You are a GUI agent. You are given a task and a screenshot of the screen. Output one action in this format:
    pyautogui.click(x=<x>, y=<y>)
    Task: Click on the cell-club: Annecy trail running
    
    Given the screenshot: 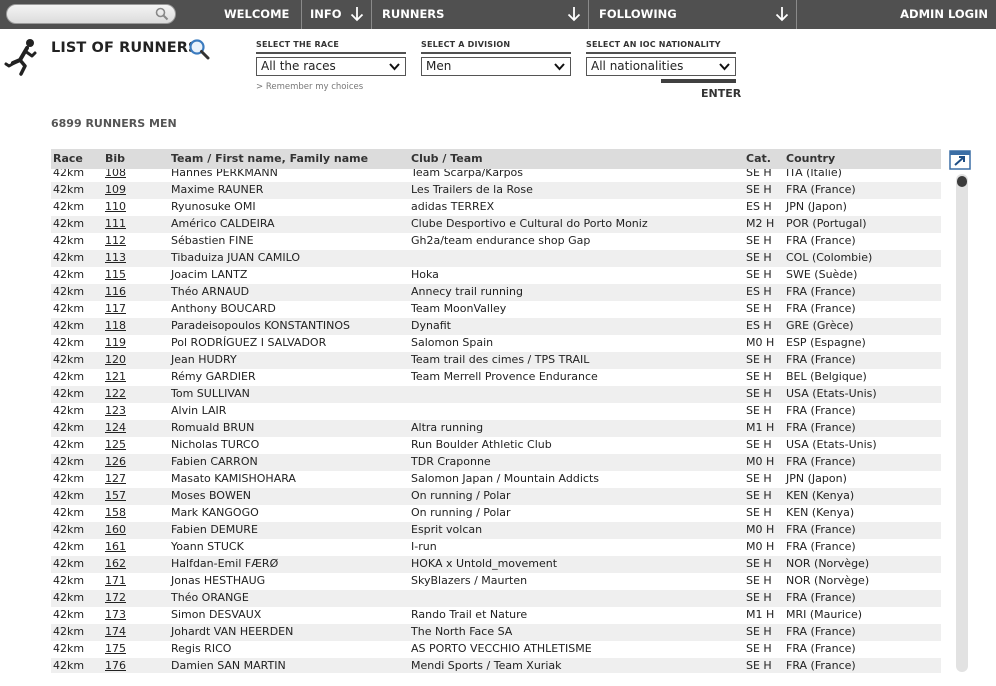 What is the action you would take?
    pyautogui.click(x=467, y=291)
    